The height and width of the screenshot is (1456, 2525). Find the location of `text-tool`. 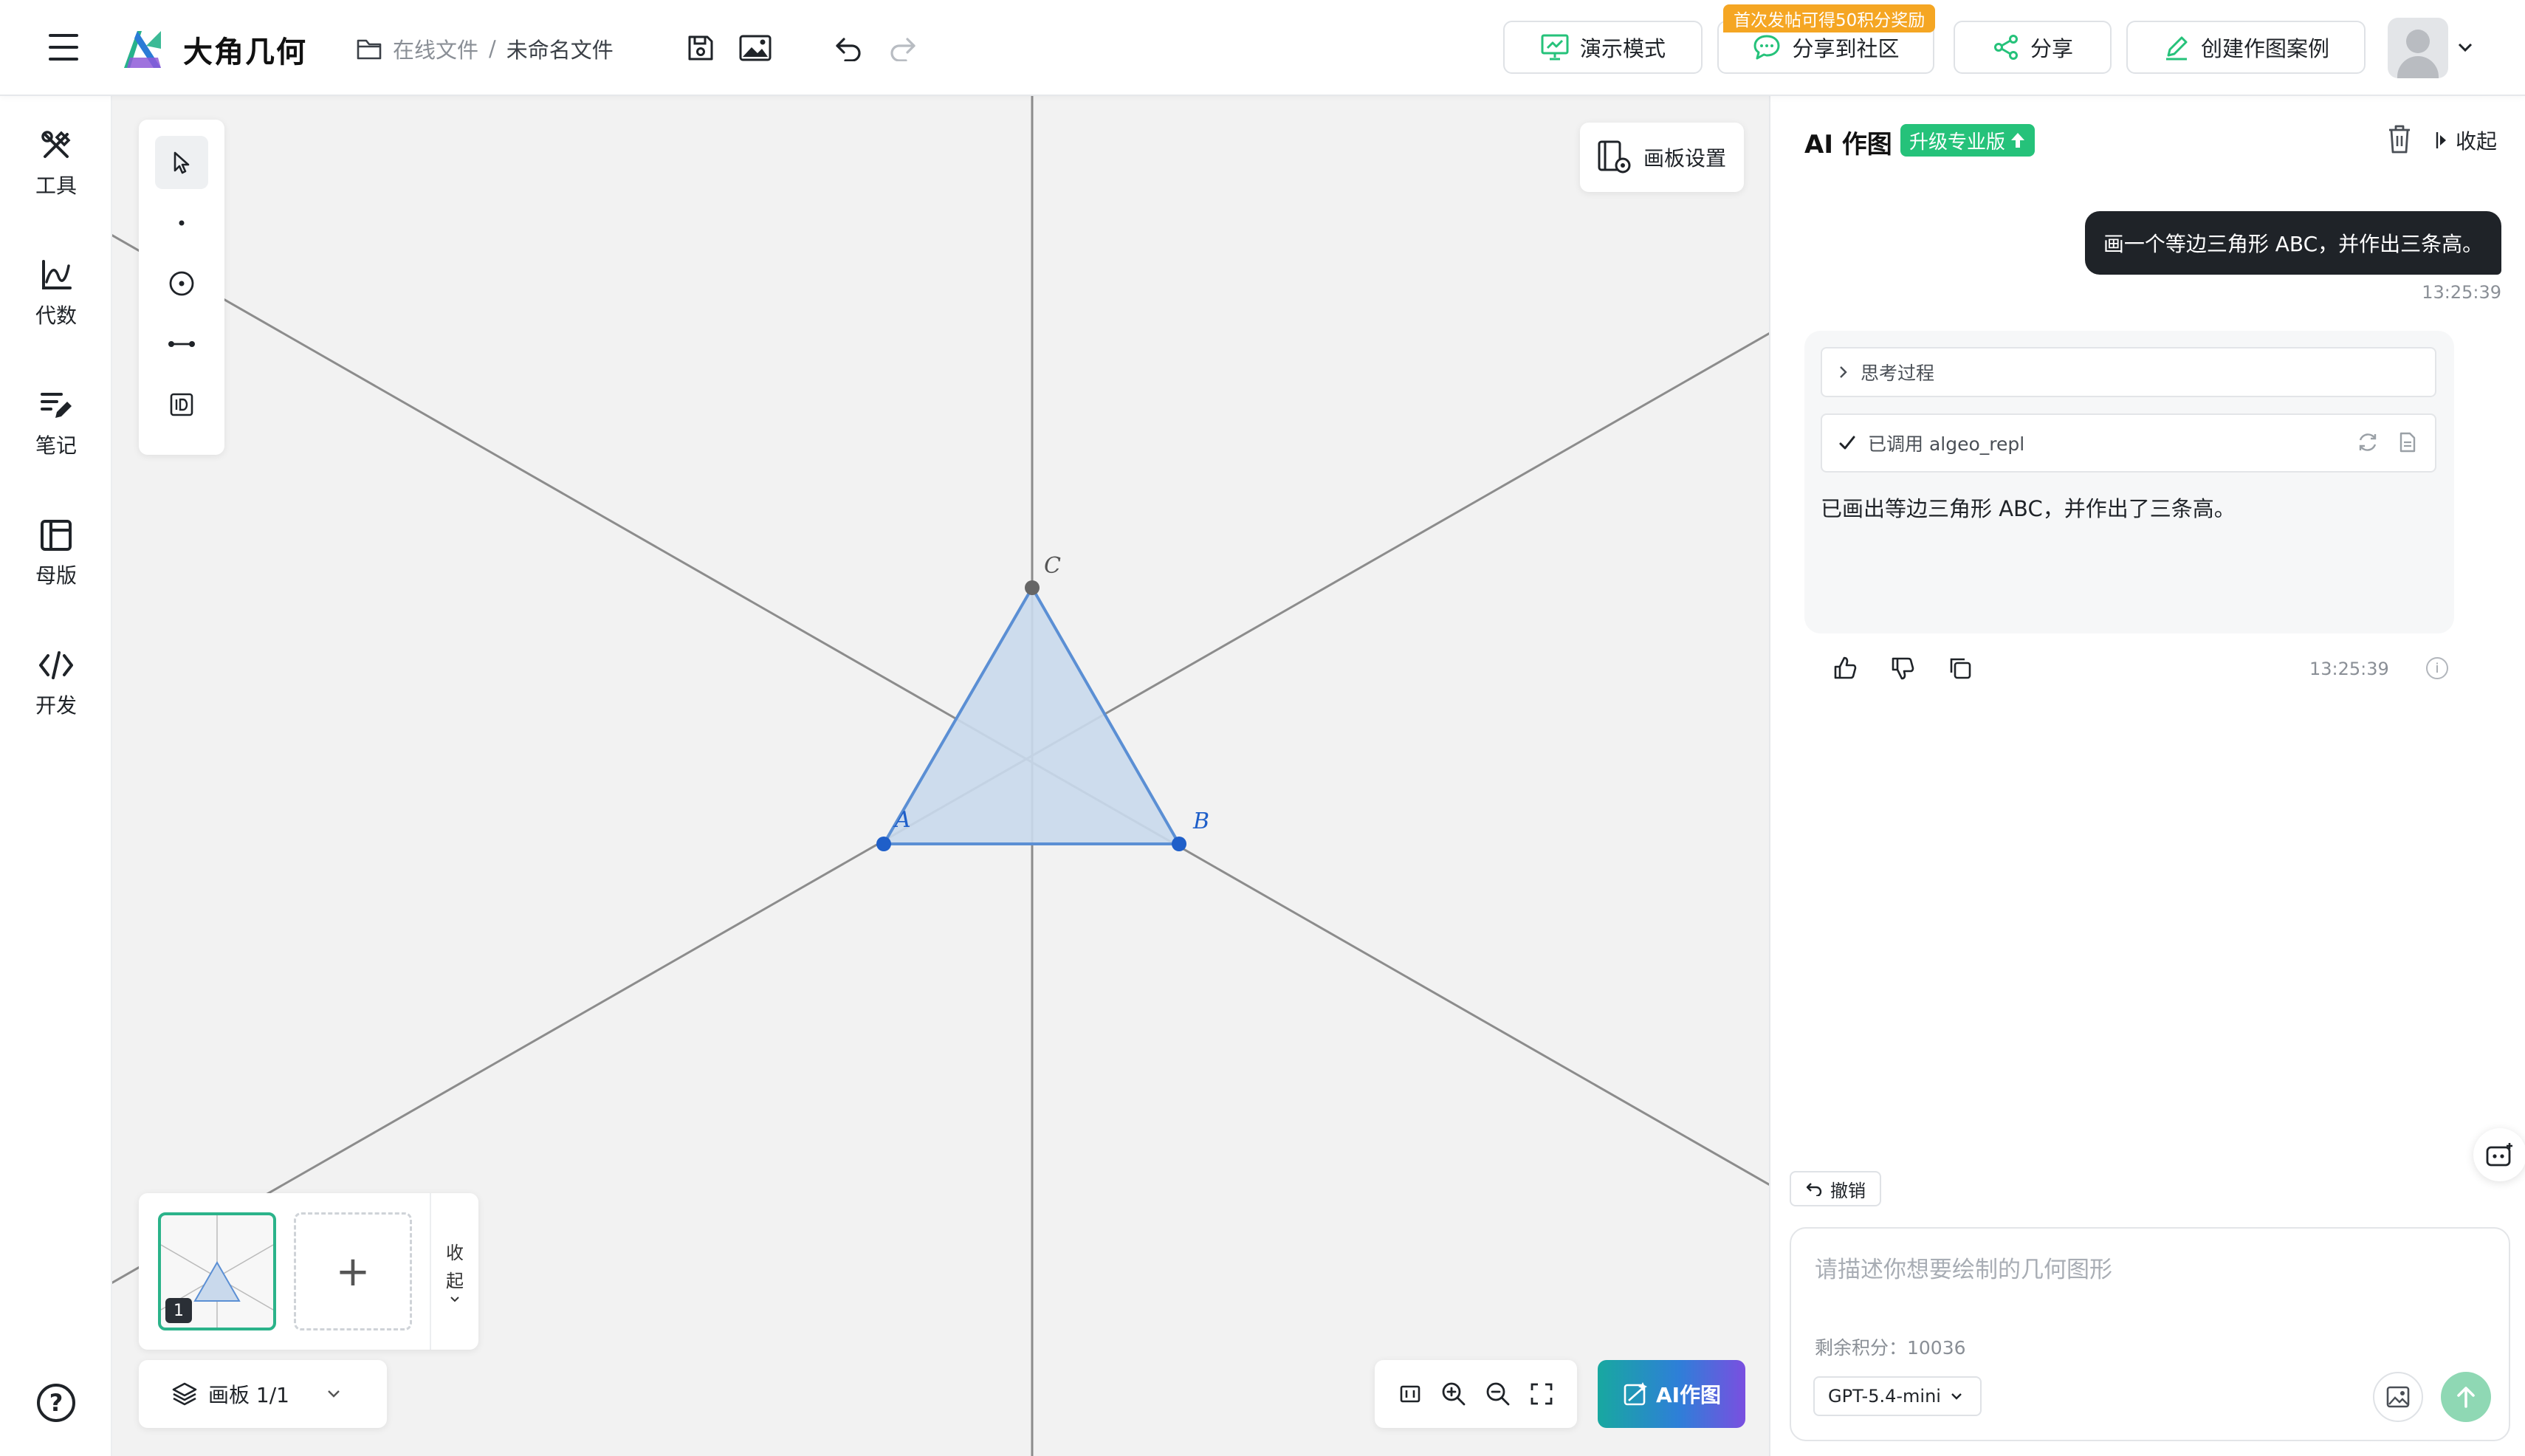

text-tool is located at coordinates (181, 404).